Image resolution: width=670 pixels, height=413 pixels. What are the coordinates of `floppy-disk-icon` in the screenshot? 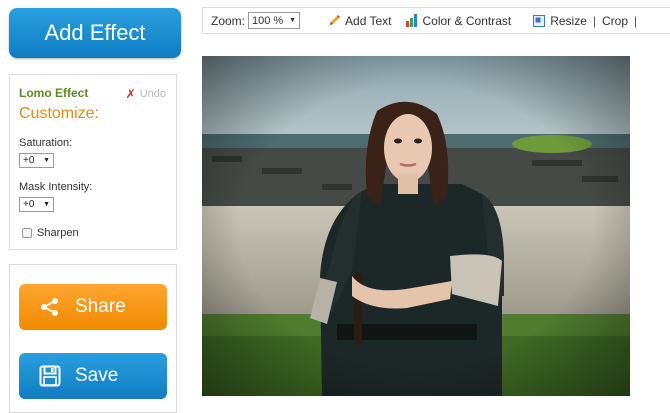 It's located at (50, 376).